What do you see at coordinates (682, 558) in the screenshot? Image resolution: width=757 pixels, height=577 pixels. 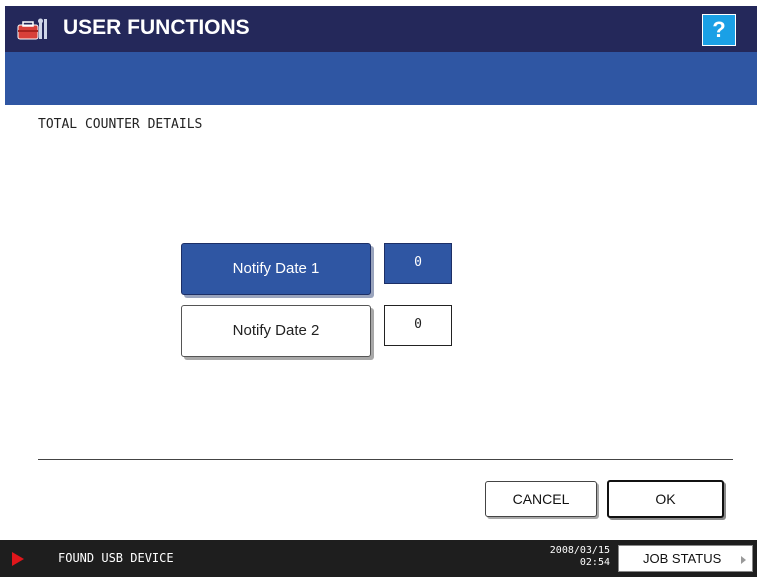 I see `job-status-label: JOB STATUS` at bounding box center [682, 558].